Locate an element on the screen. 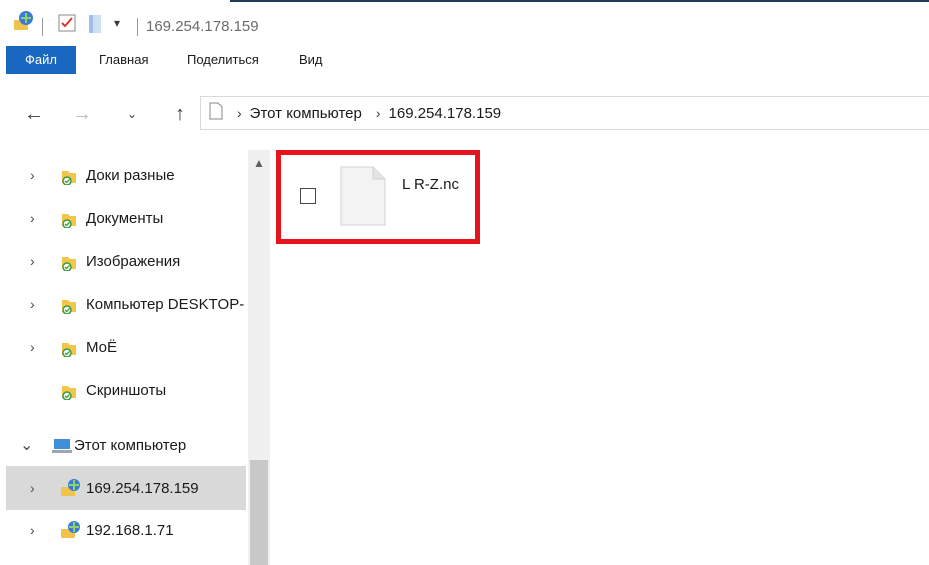 The height and width of the screenshot is (565, 929). tree-item-label: Этот компьютер is located at coordinates (130, 445).